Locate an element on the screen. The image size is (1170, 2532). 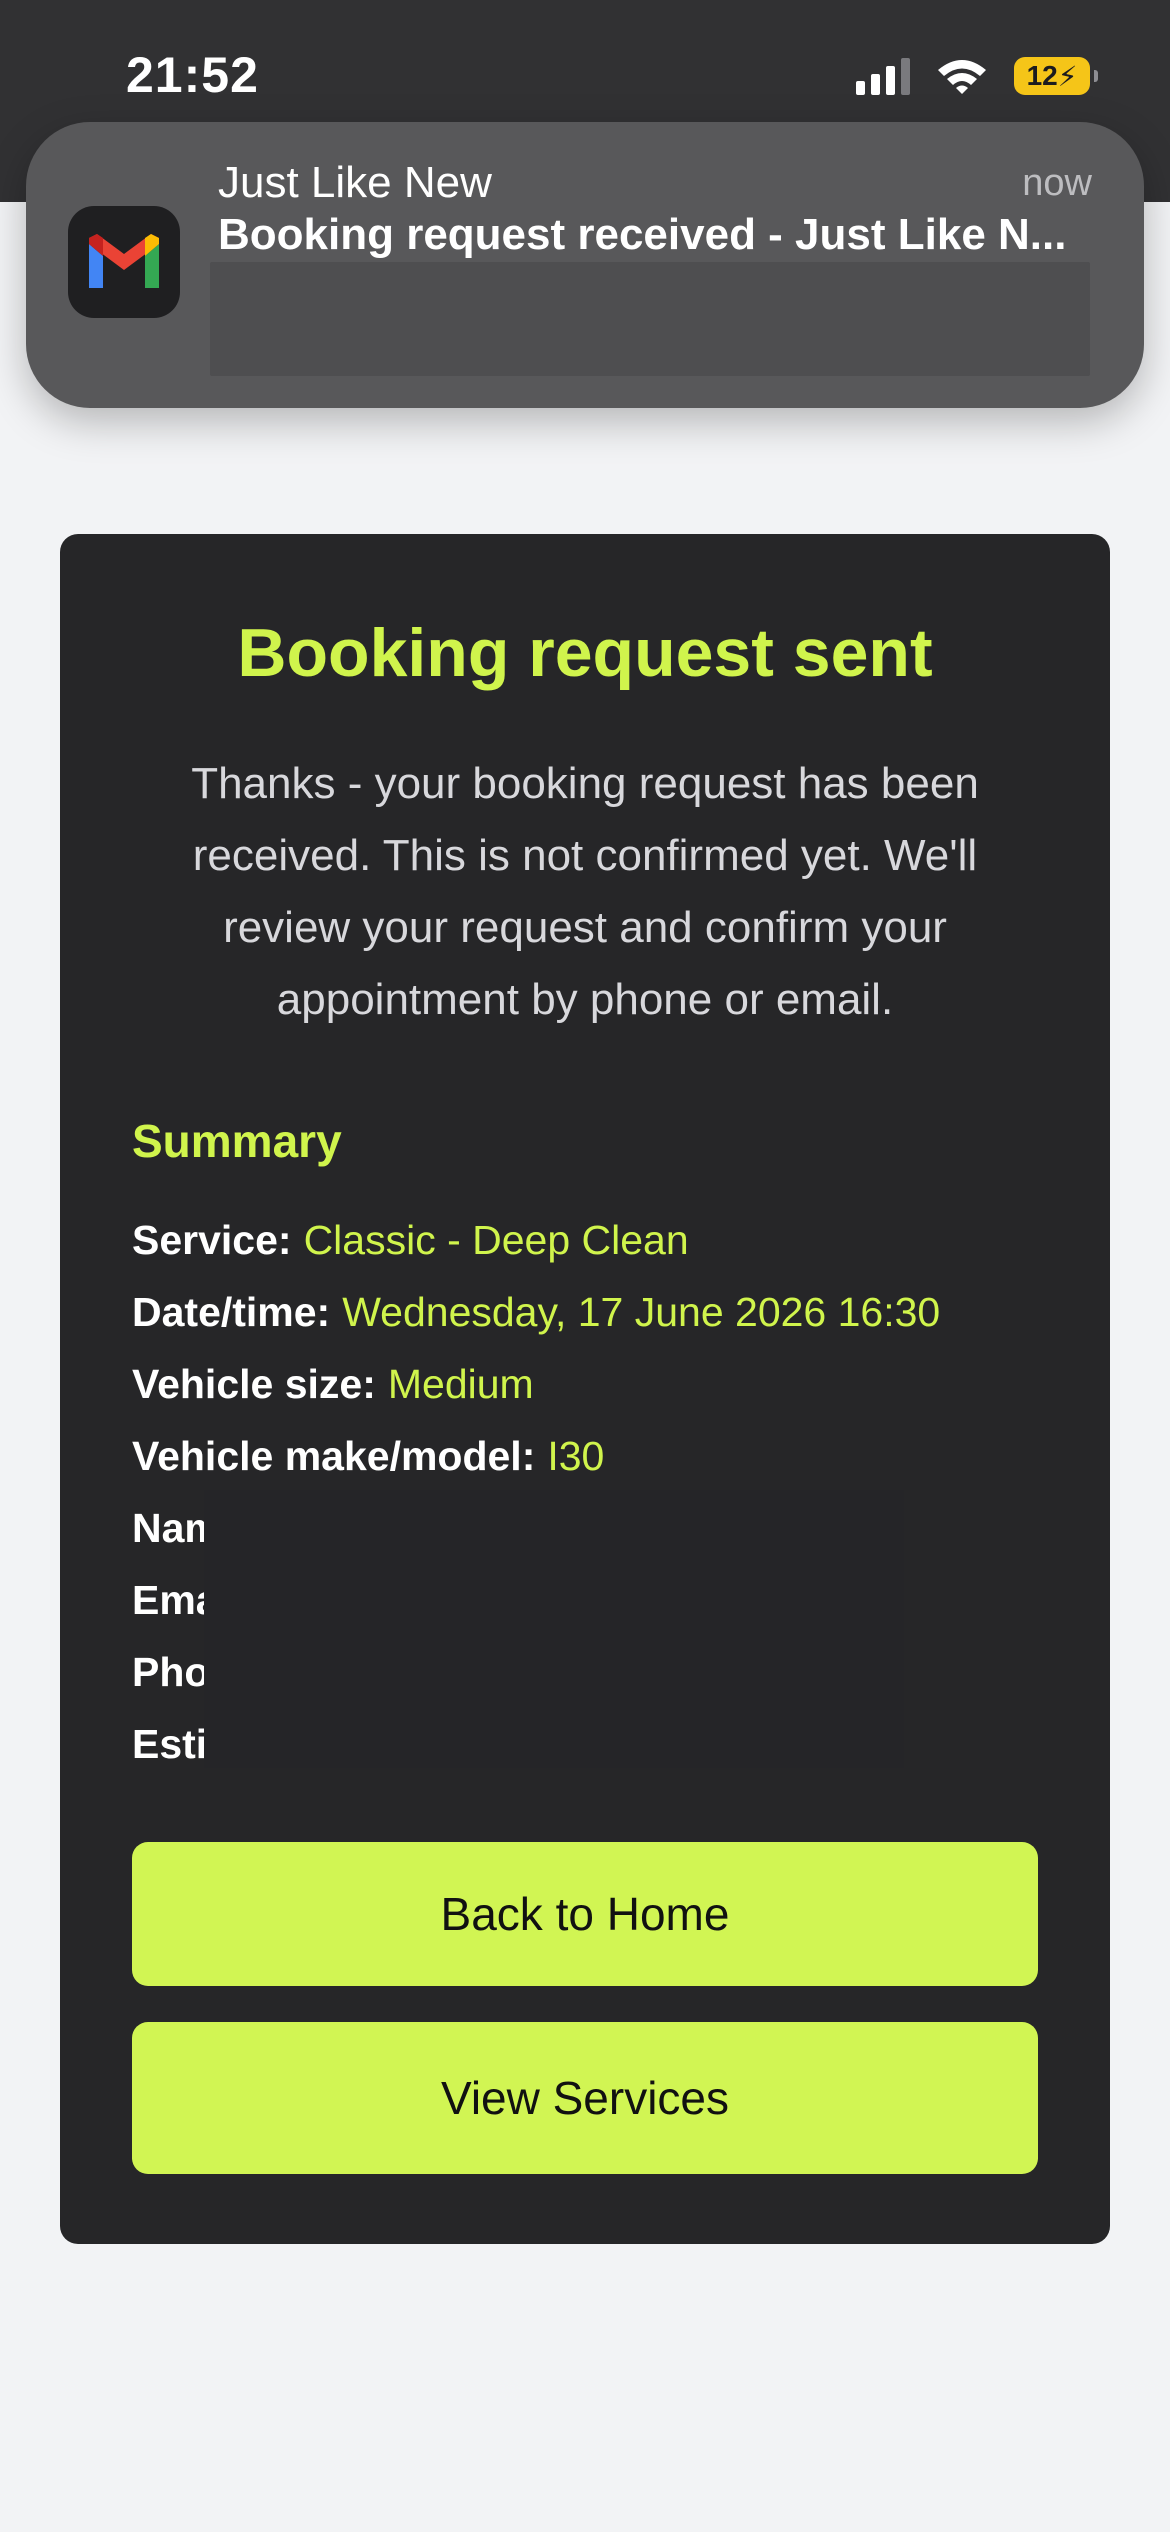
status-icons: 12 ⚡ is located at coordinates (977, 76).